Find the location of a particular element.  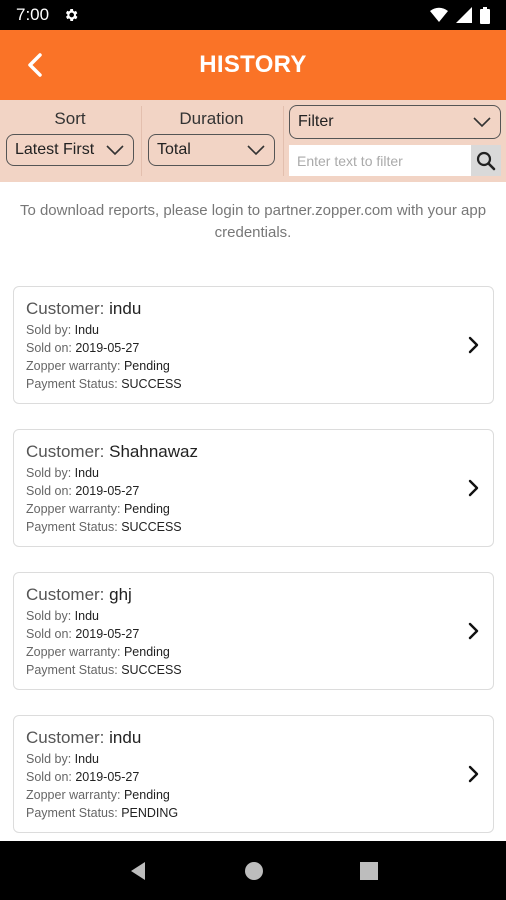

payment-line: Payment Status: PENDING is located at coordinates (253, 813).